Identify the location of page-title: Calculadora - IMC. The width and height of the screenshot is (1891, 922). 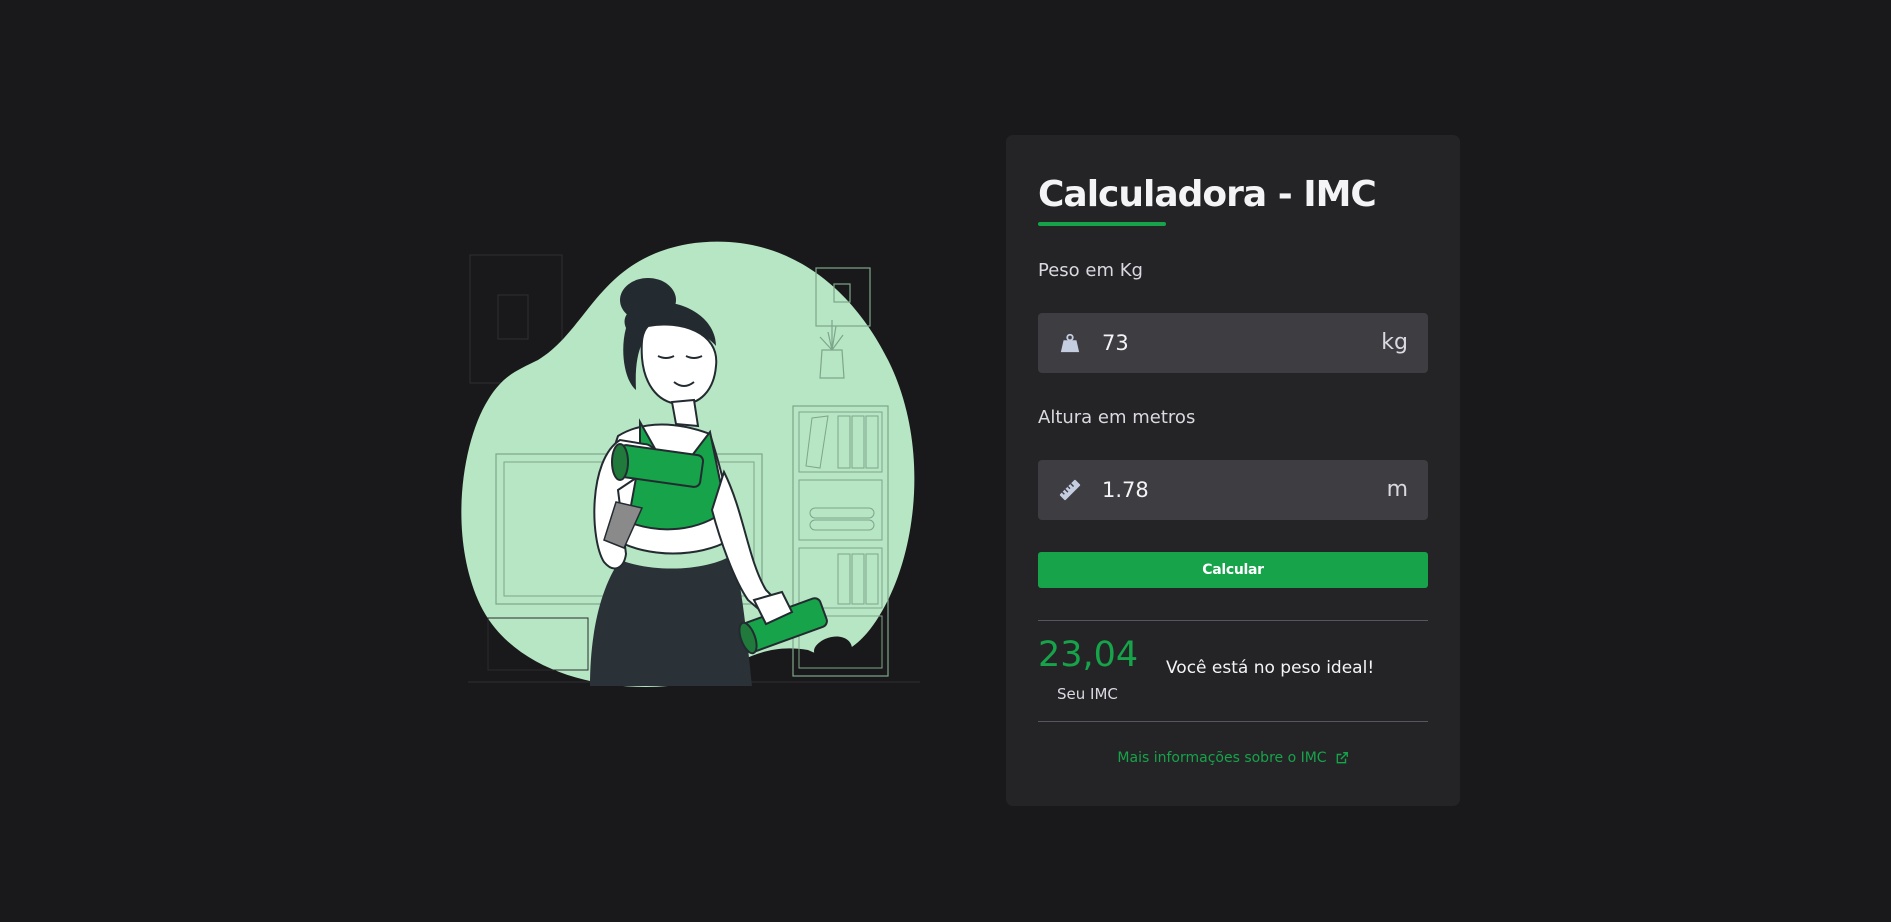
(1207, 194).